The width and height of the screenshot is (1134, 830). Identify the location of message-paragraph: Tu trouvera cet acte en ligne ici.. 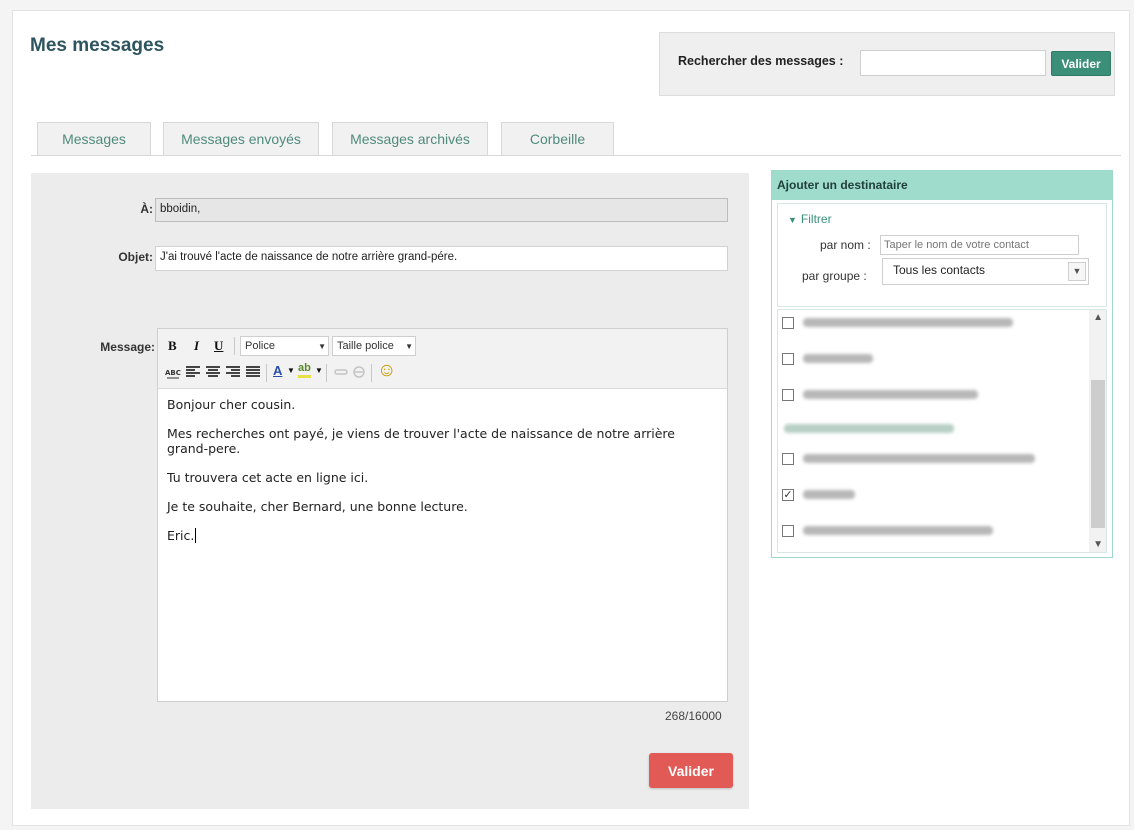
(268, 477).